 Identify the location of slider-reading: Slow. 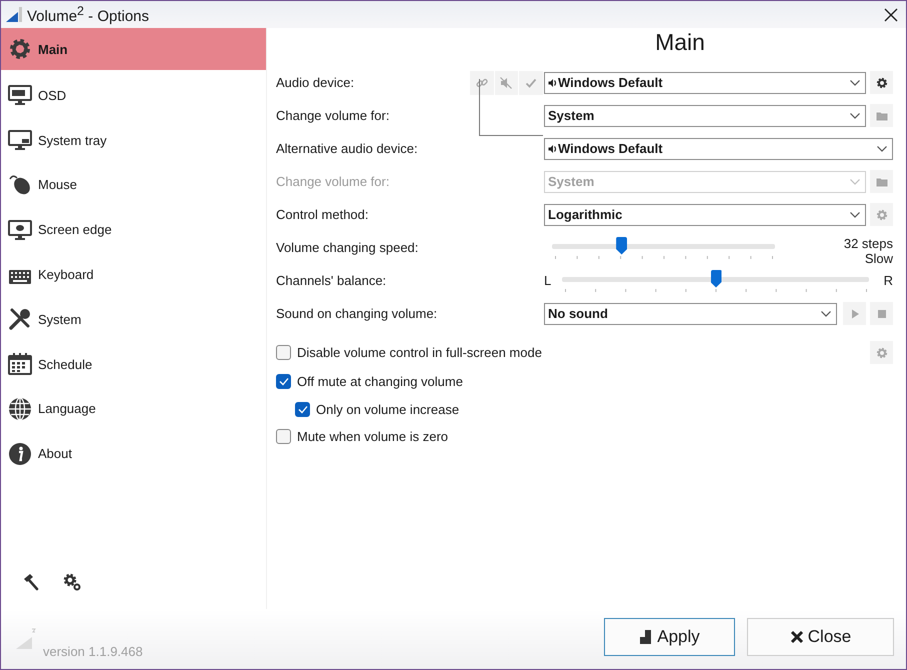
(878, 258).